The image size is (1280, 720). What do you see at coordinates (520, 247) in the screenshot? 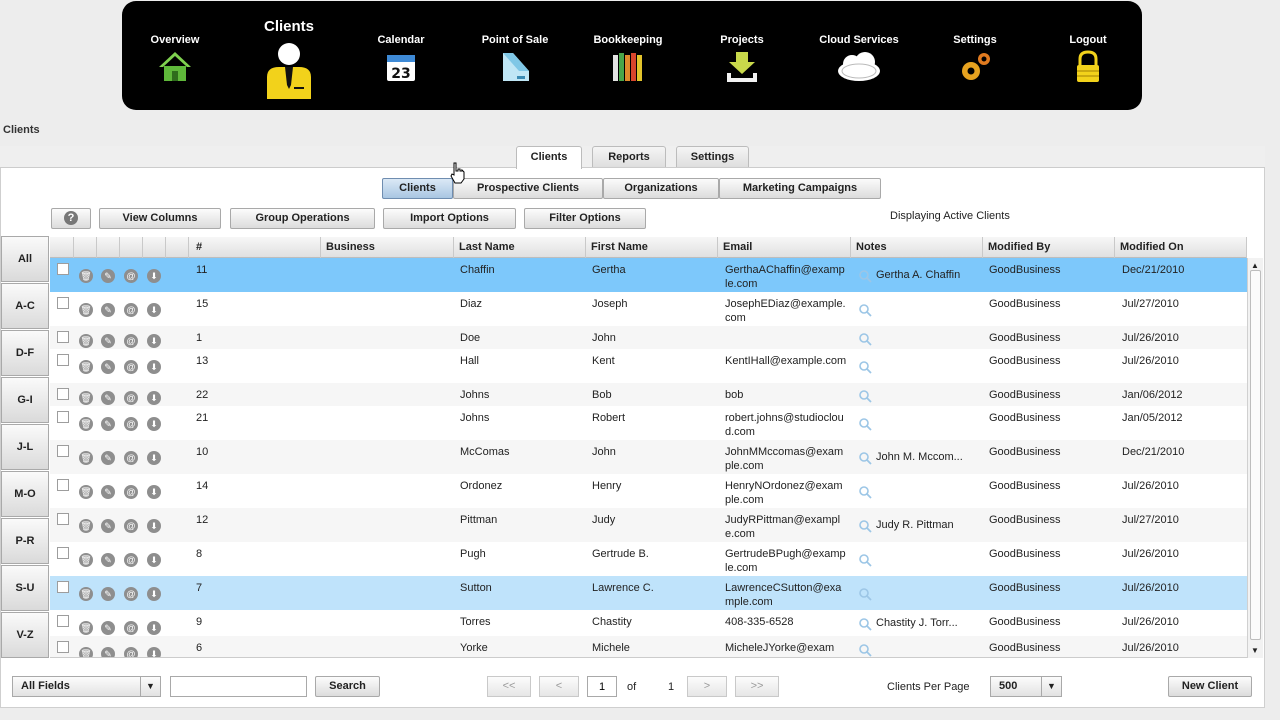
I see `column-header-last-name: Last Name` at bounding box center [520, 247].